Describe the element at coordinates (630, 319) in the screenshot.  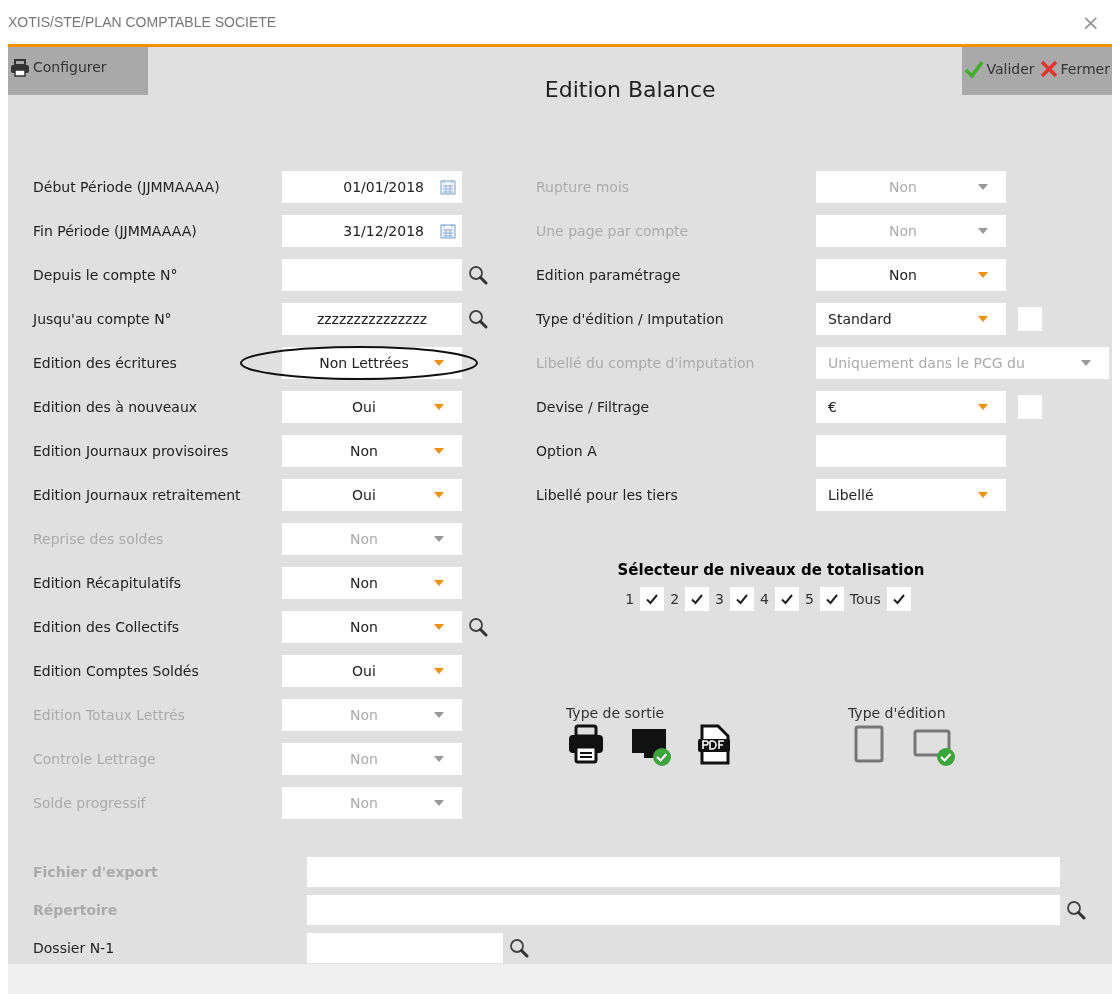
I see `field-label: Type d'édition / Imputation` at that location.